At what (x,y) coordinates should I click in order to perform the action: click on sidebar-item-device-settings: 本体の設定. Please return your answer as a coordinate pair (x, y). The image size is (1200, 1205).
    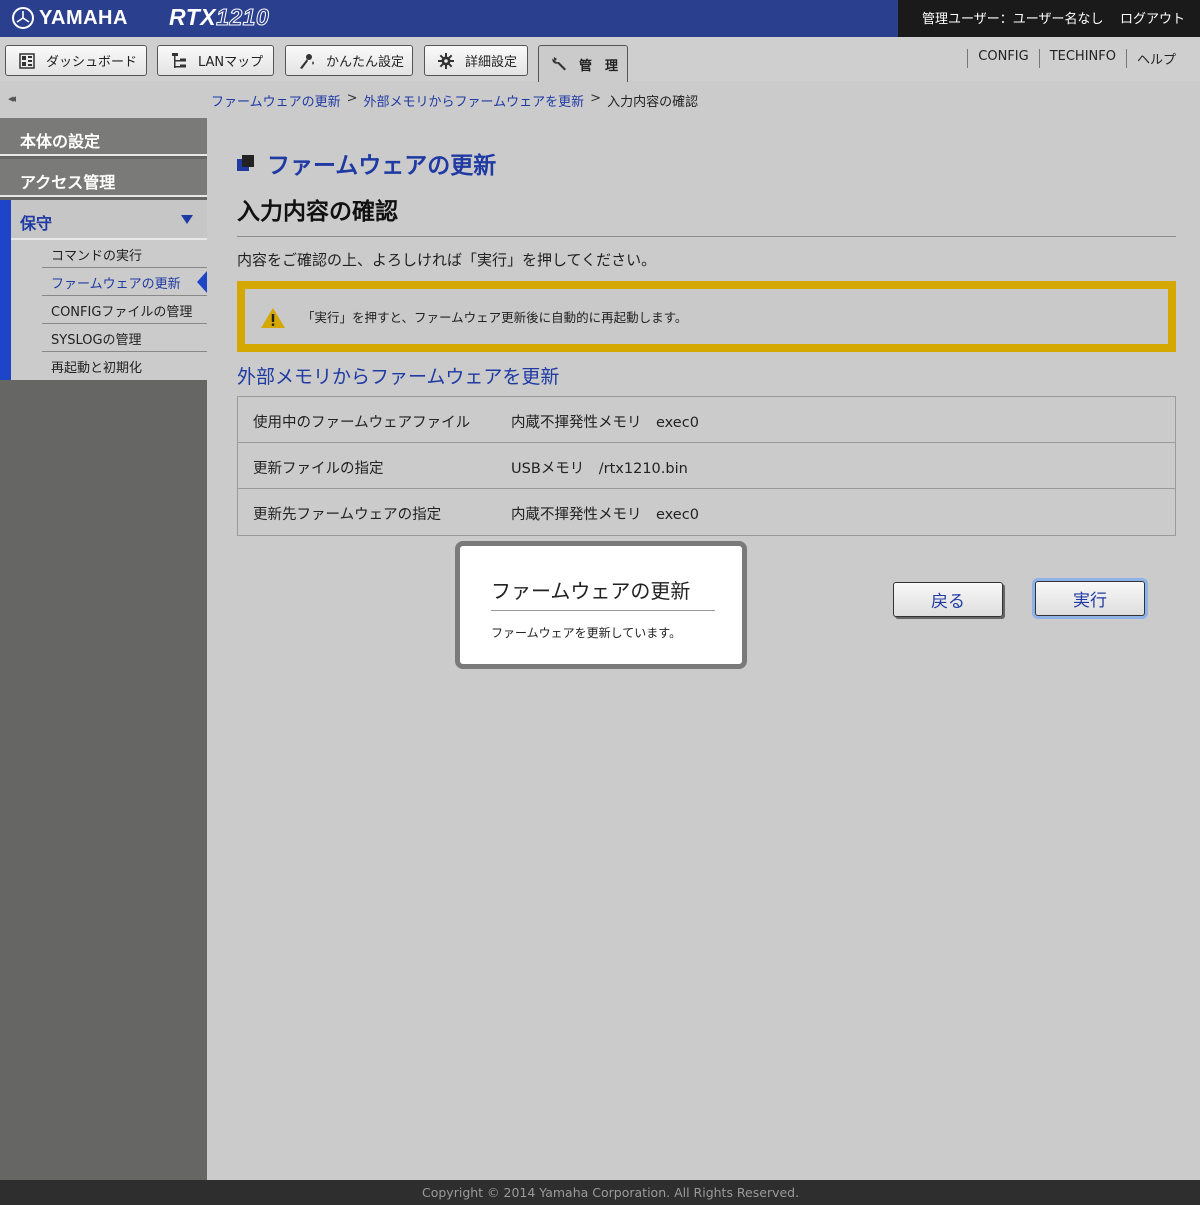
    Looking at the image, I should click on (103, 137).